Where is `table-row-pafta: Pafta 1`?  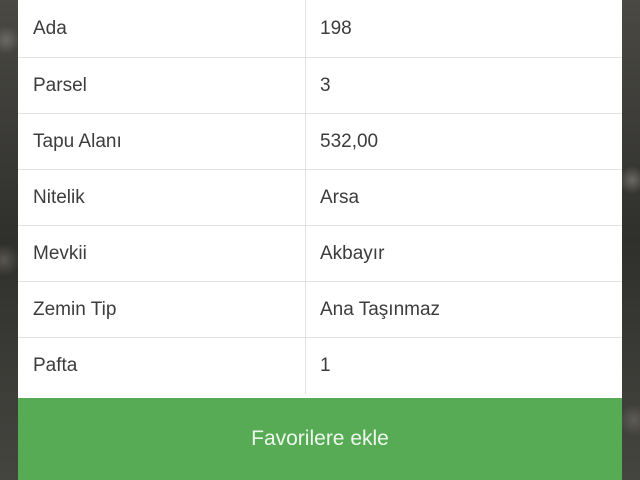 table-row-pafta: Pafta 1 is located at coordinates (320, 366).